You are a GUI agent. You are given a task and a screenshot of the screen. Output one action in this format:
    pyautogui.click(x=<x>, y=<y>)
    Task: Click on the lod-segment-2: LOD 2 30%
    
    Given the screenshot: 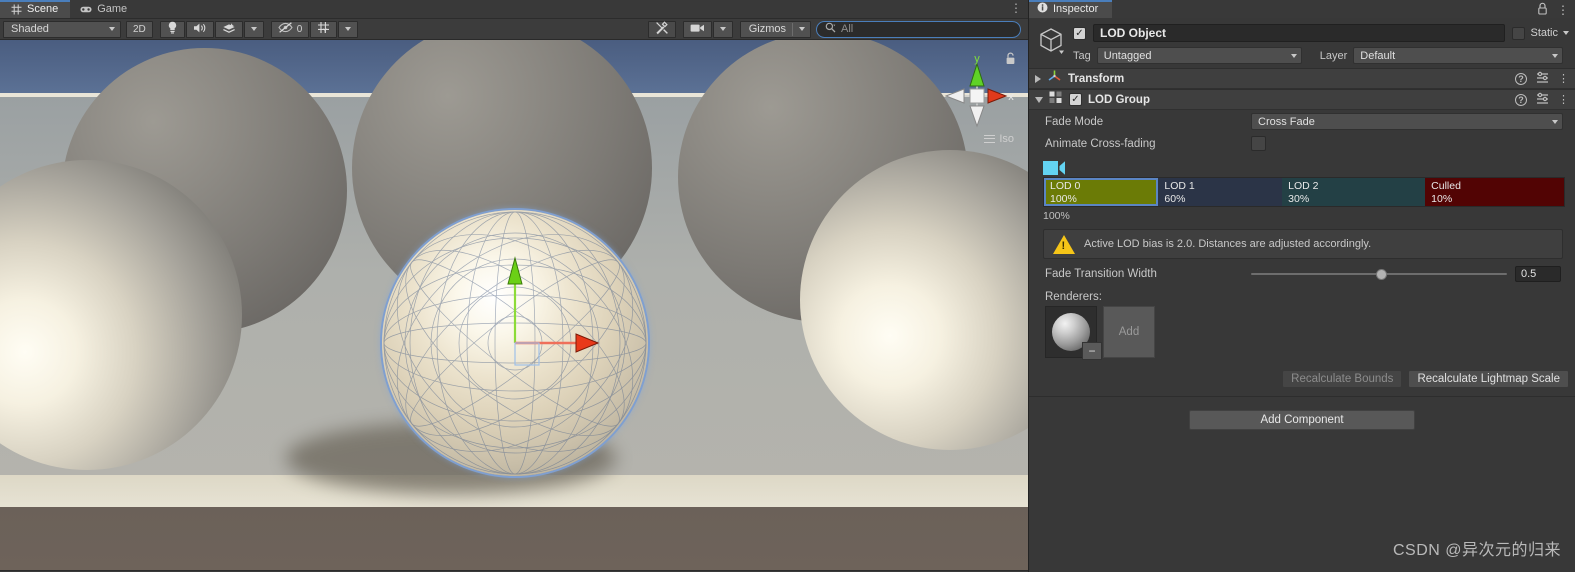 What is the action you would take?
    pyautogui.click(x=1354, y=192)
    